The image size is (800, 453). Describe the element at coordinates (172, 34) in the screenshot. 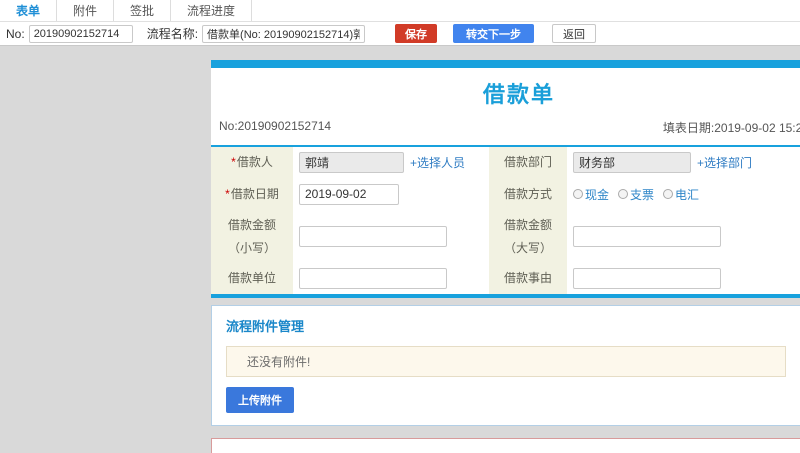

I see `flow-name-label: 流程名称:` at that location.